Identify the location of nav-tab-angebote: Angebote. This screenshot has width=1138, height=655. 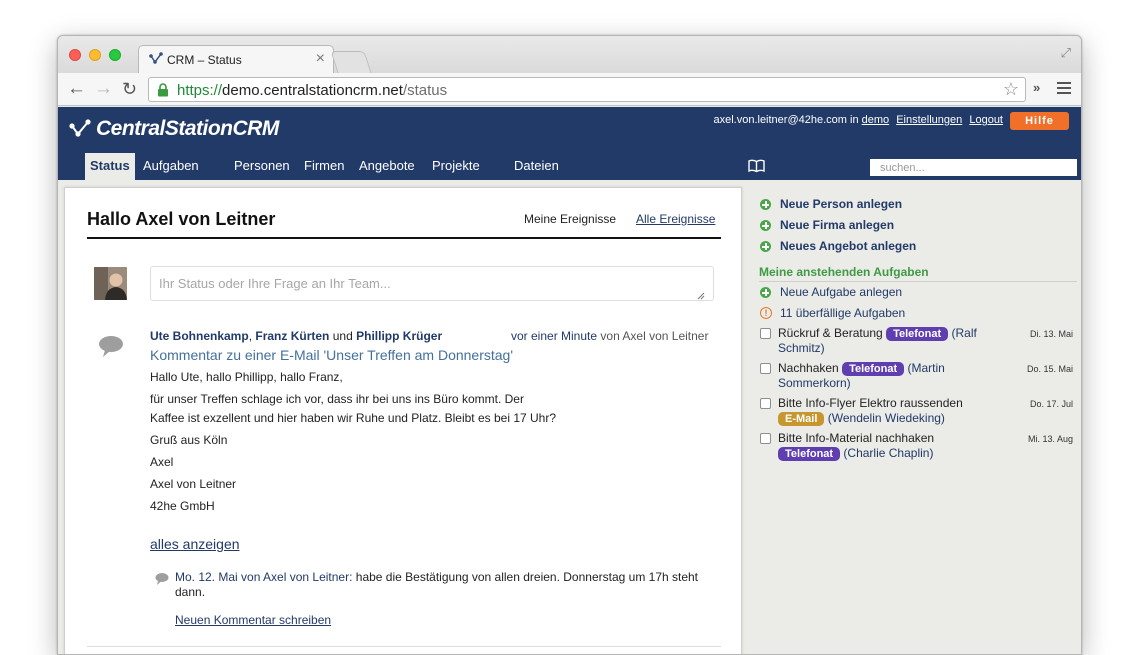
(387, 166).